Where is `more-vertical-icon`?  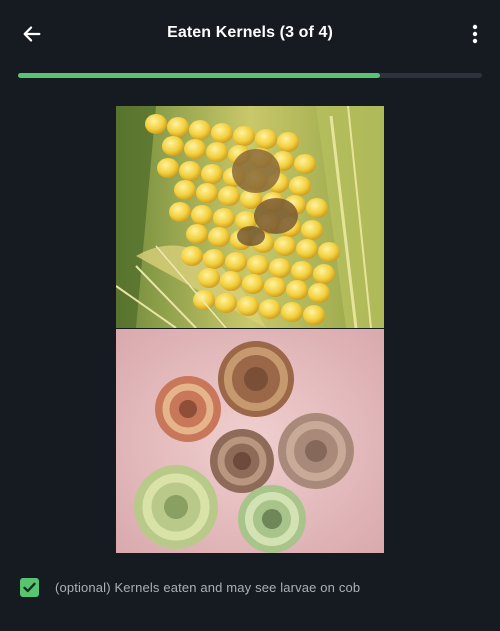
more-vertical-icon is located at coordinates (475, 34).